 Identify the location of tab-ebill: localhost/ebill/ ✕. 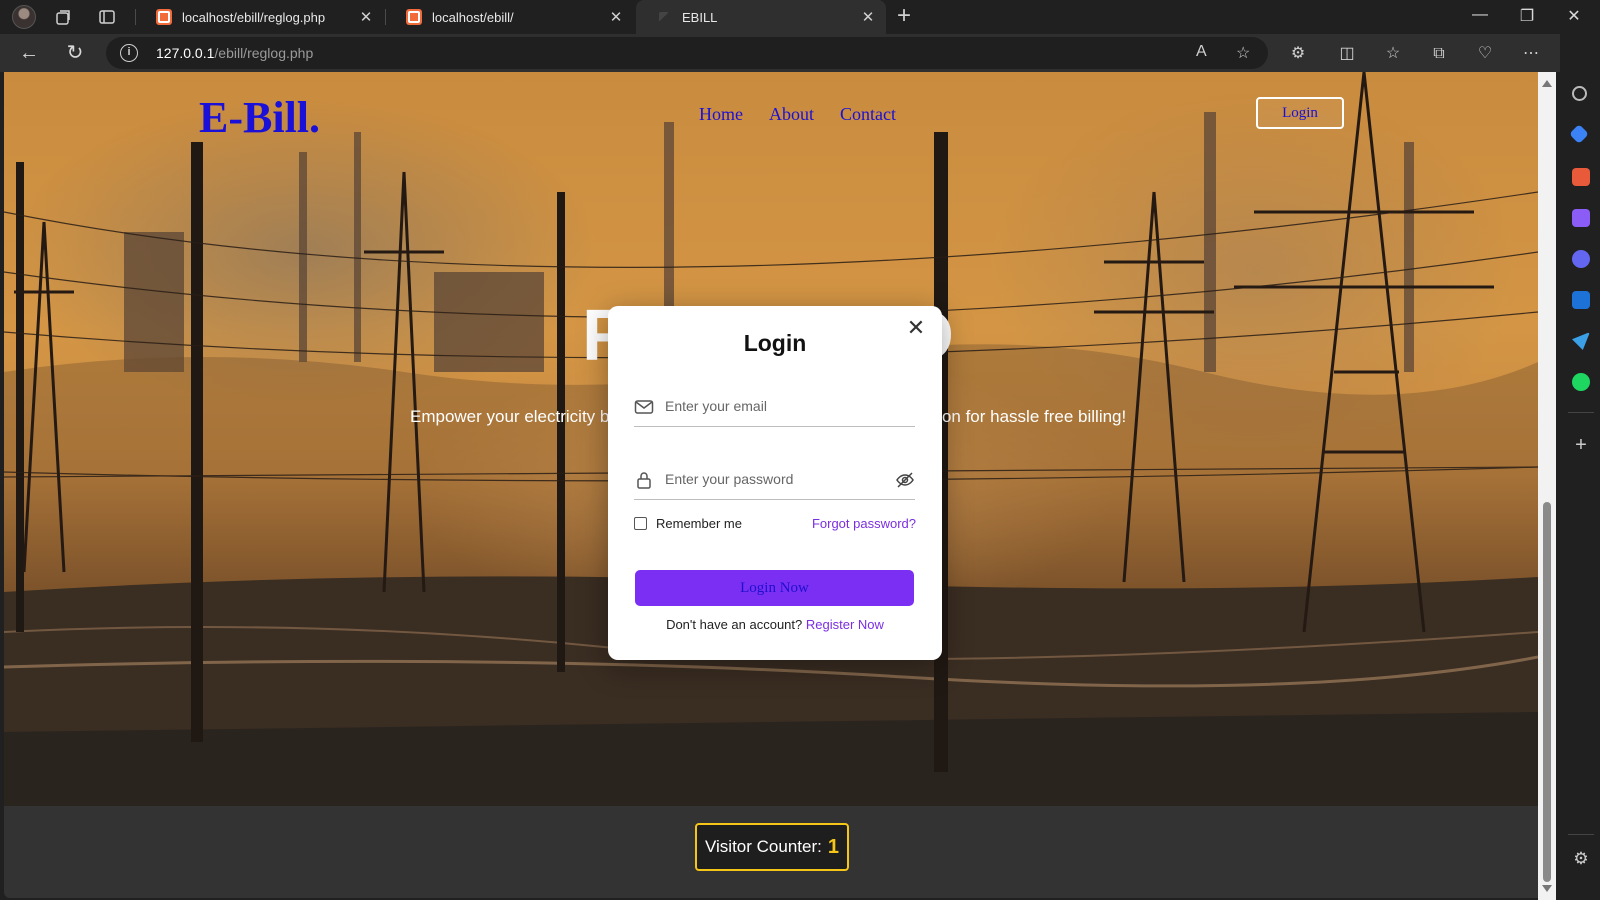
(510, 17).